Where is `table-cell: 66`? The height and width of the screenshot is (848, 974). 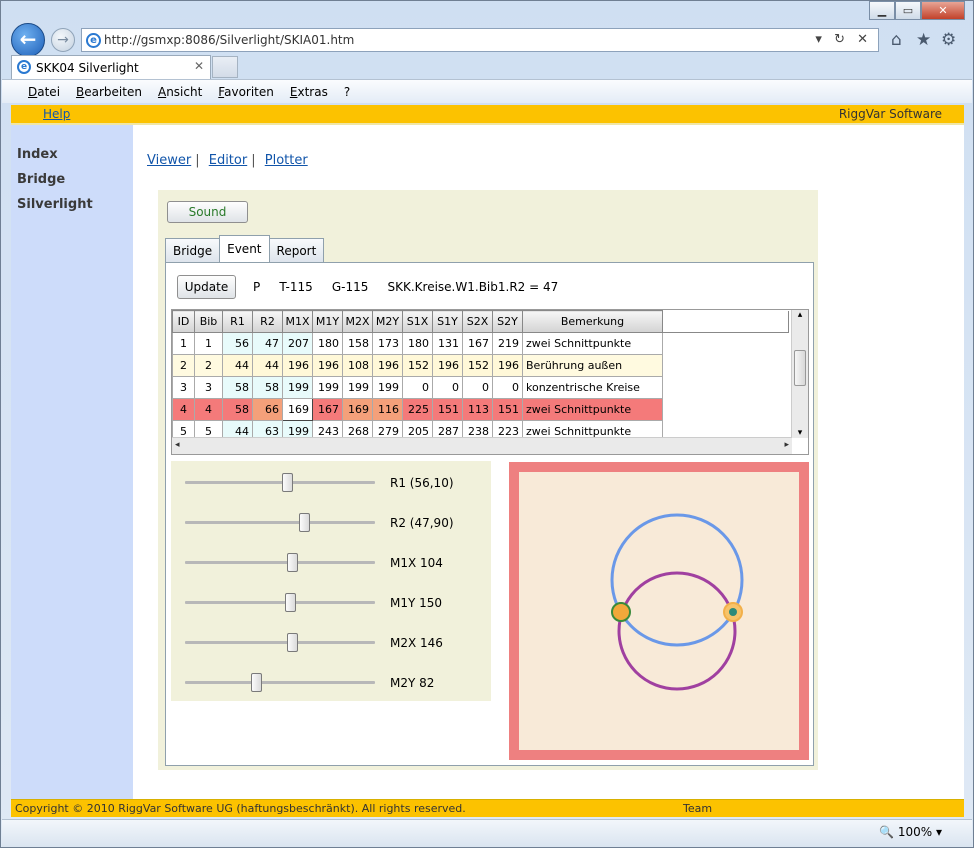 table-cell: 66 is located at coordinates (267, 409).